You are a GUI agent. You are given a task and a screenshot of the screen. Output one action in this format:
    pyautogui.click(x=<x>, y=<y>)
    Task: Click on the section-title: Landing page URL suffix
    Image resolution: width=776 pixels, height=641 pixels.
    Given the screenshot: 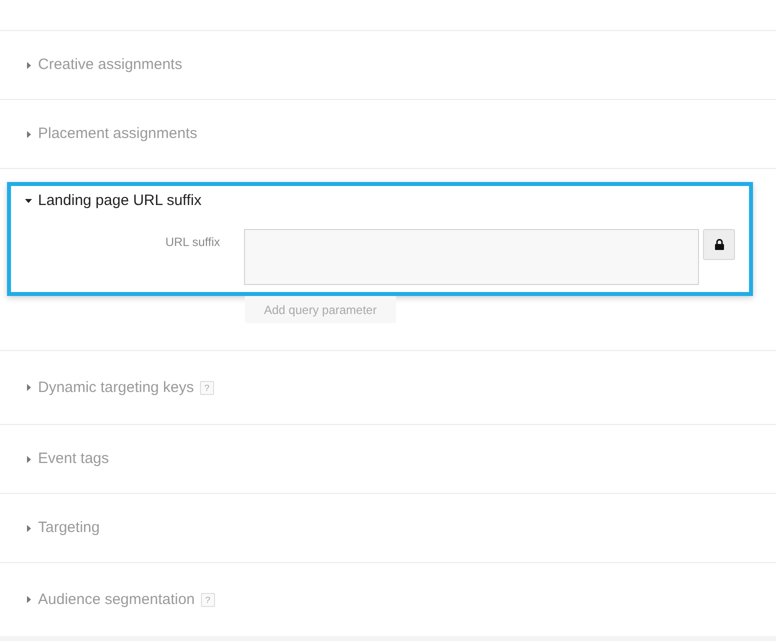 What is the action you would take?
    pyautogui.click(x=120, y=201)
    